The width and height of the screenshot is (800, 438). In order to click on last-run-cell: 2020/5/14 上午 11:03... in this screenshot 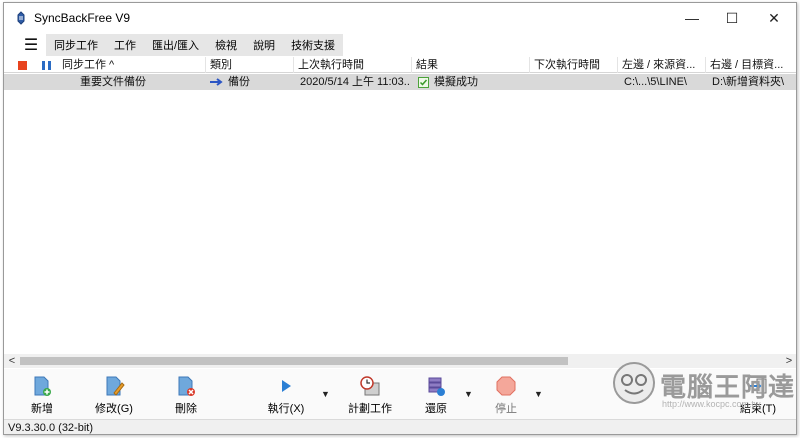, I will do `click(355, 82)`.